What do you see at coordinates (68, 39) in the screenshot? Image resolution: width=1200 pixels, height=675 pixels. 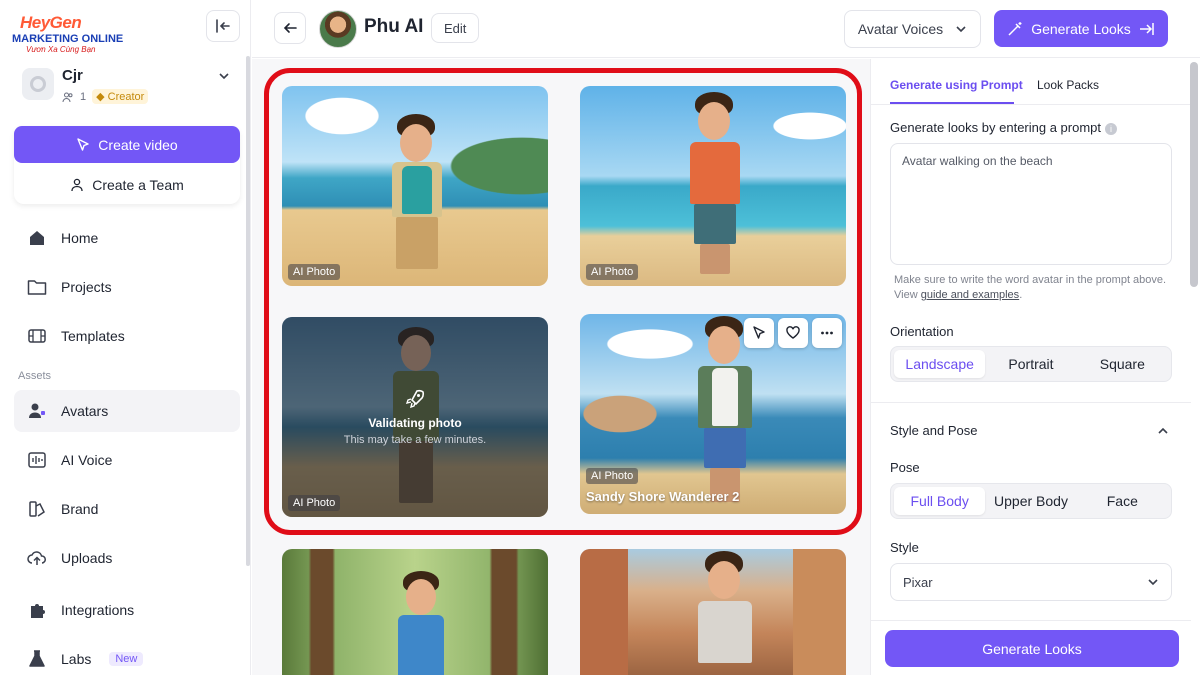 I see `logo-subtitle: MARKETING ONLINE` at bounding box center [68, 39].